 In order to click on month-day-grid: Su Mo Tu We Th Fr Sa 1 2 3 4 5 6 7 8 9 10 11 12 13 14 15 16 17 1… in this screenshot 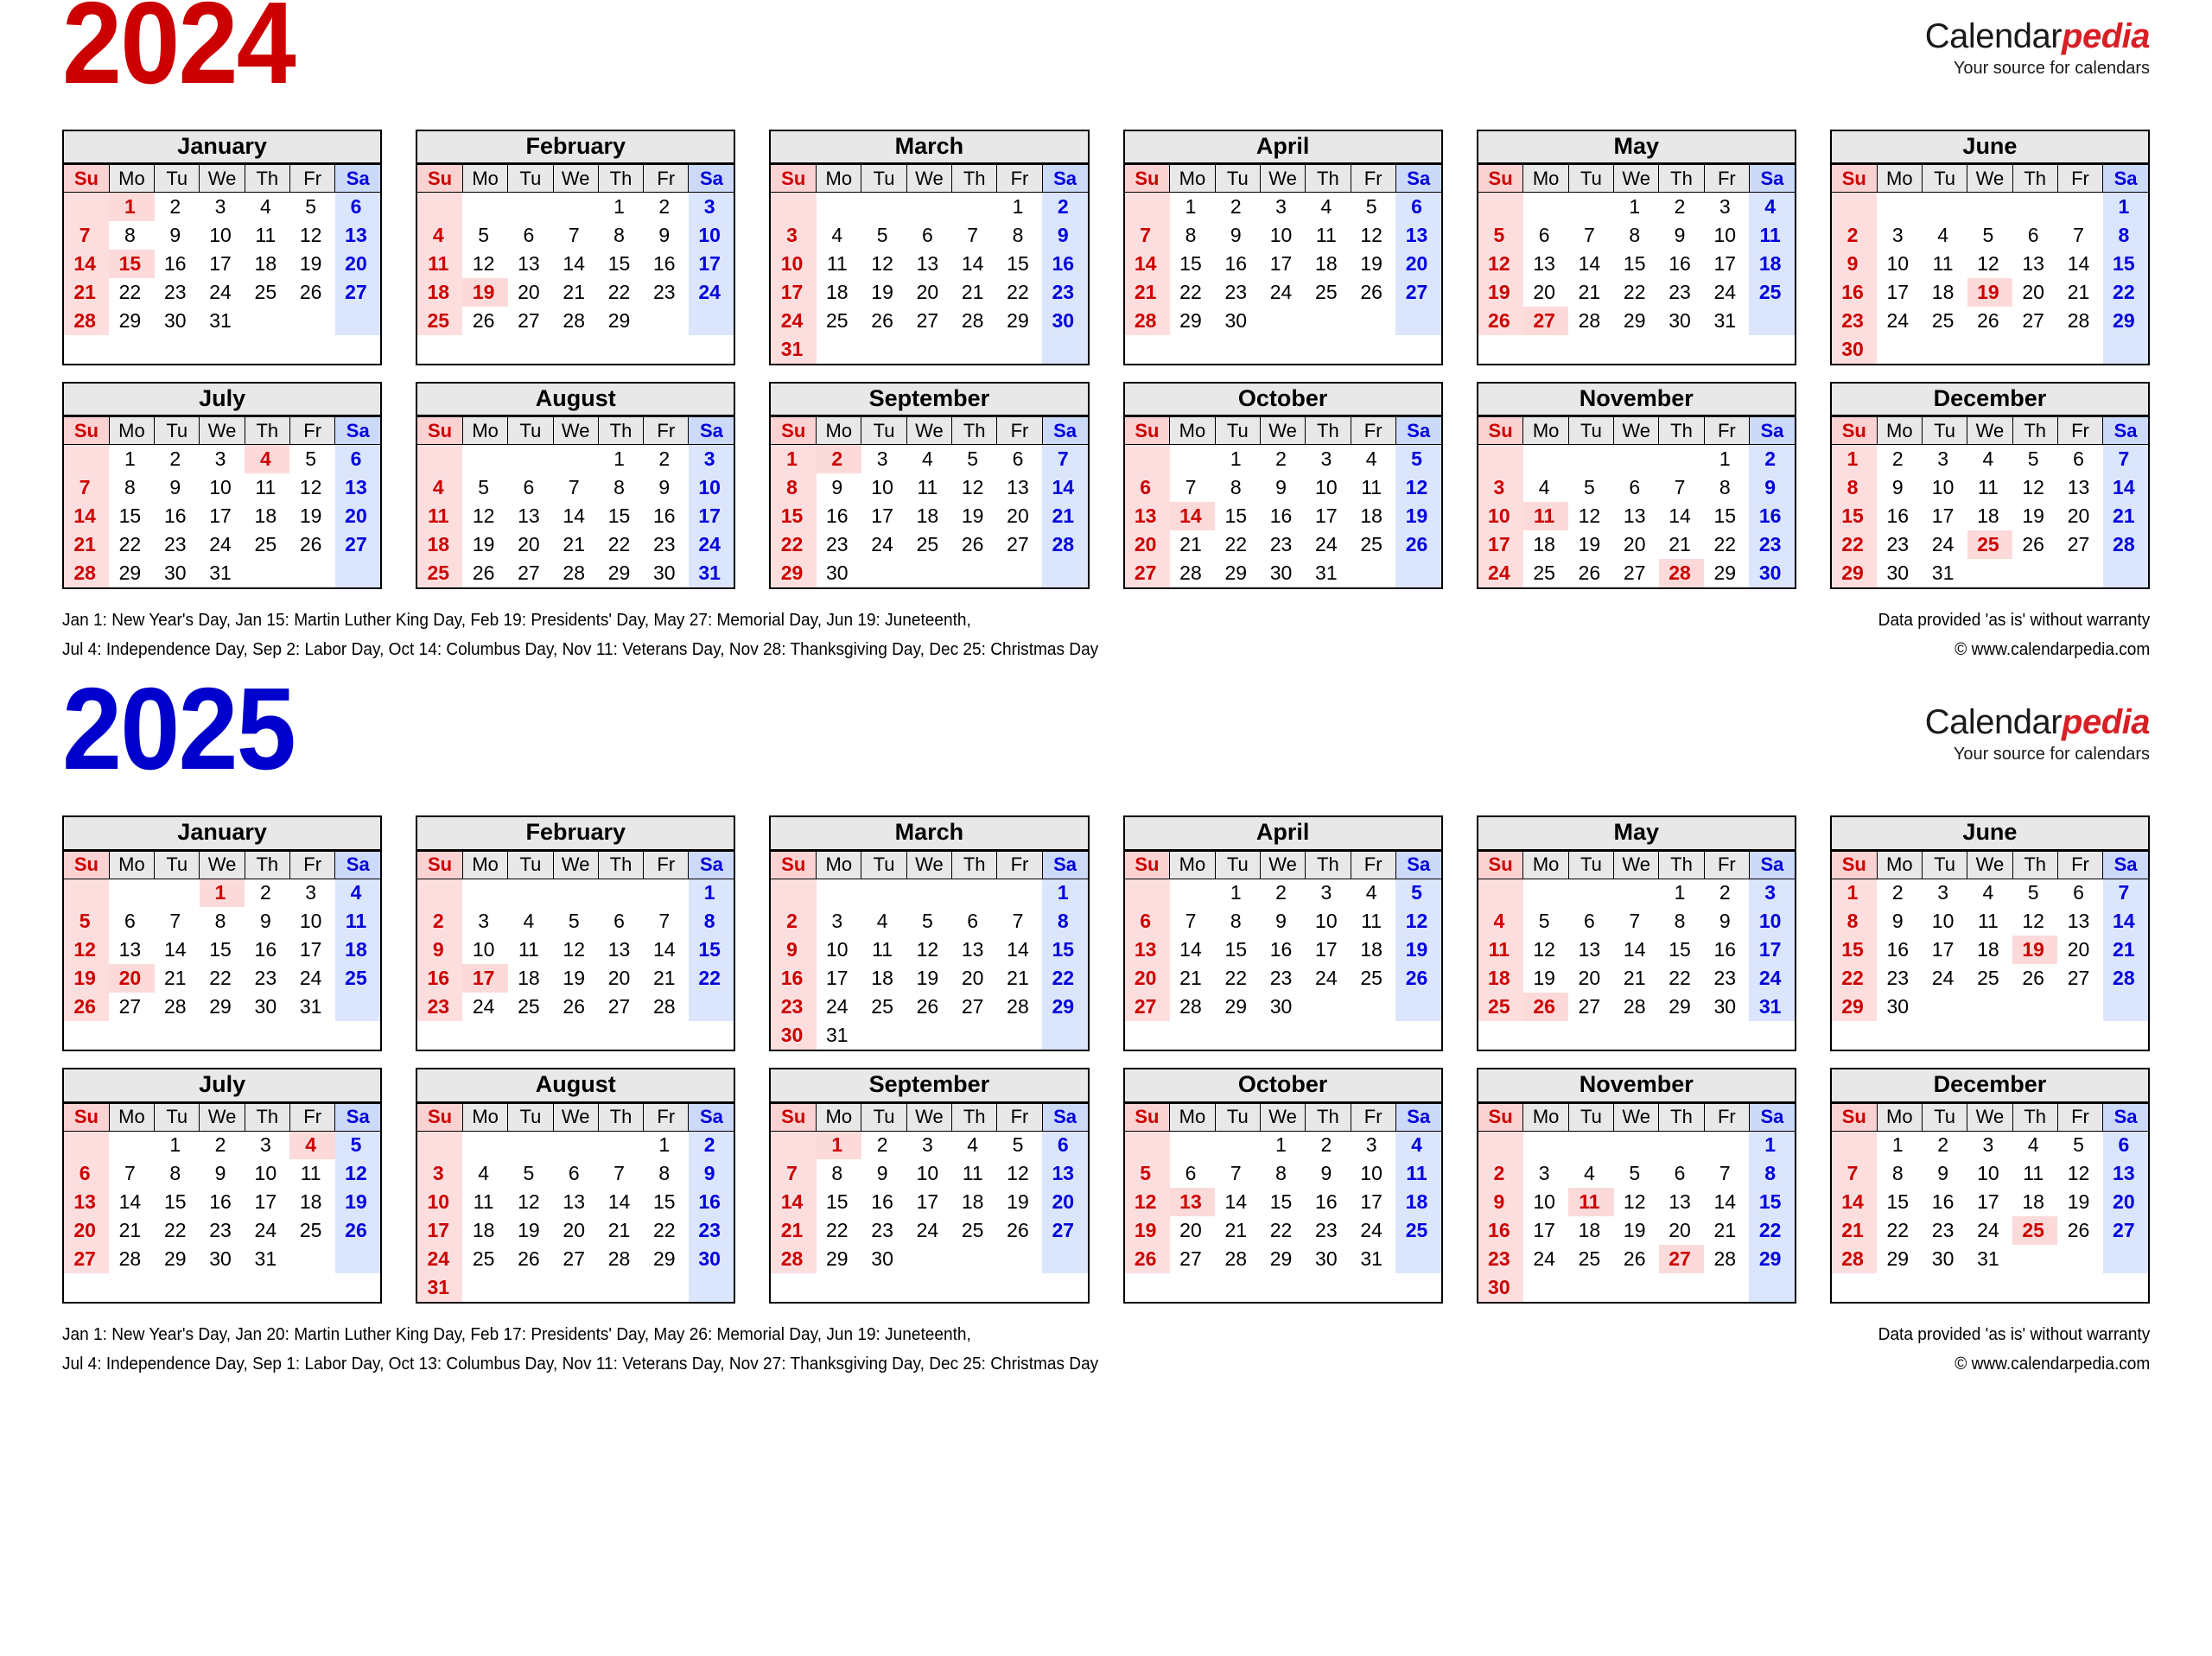, I will do `click(929, 501)`.